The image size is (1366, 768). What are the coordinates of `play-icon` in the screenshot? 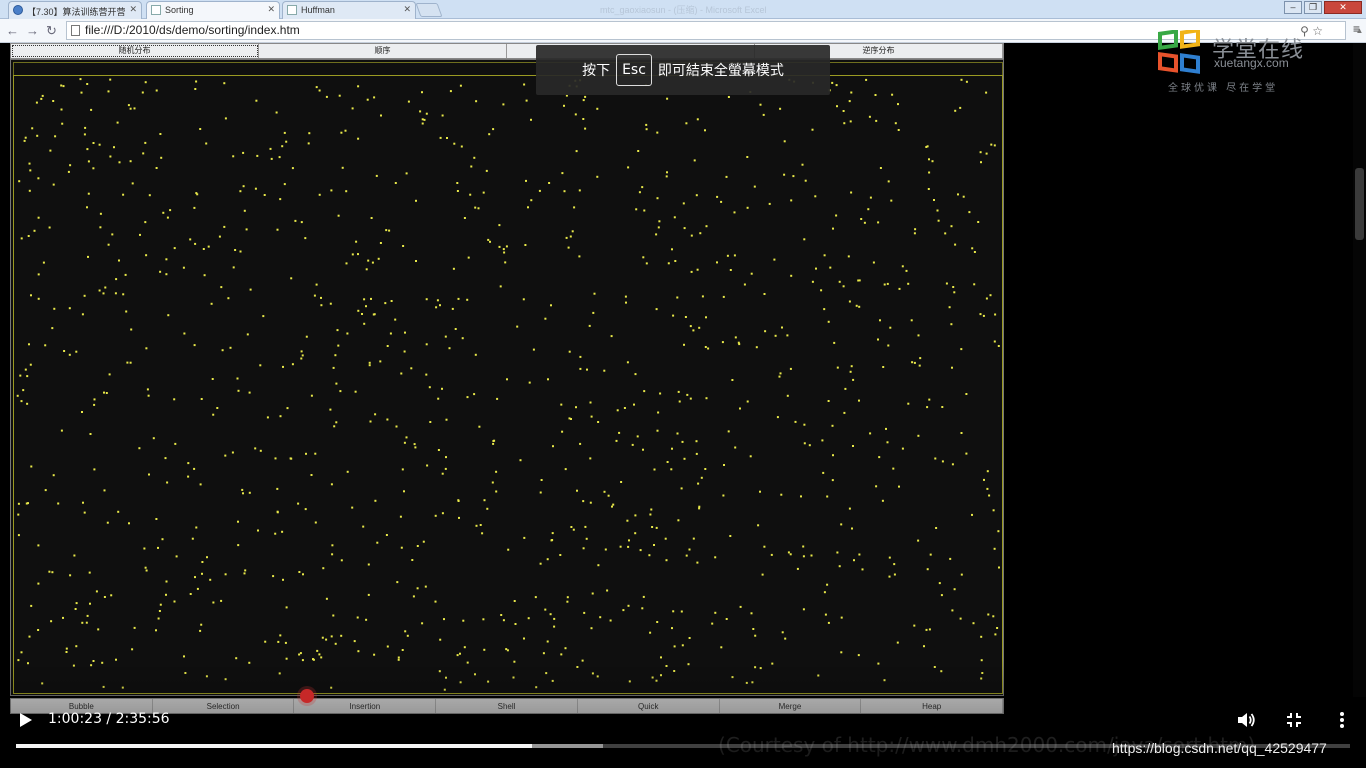 It's located at (26, 720).